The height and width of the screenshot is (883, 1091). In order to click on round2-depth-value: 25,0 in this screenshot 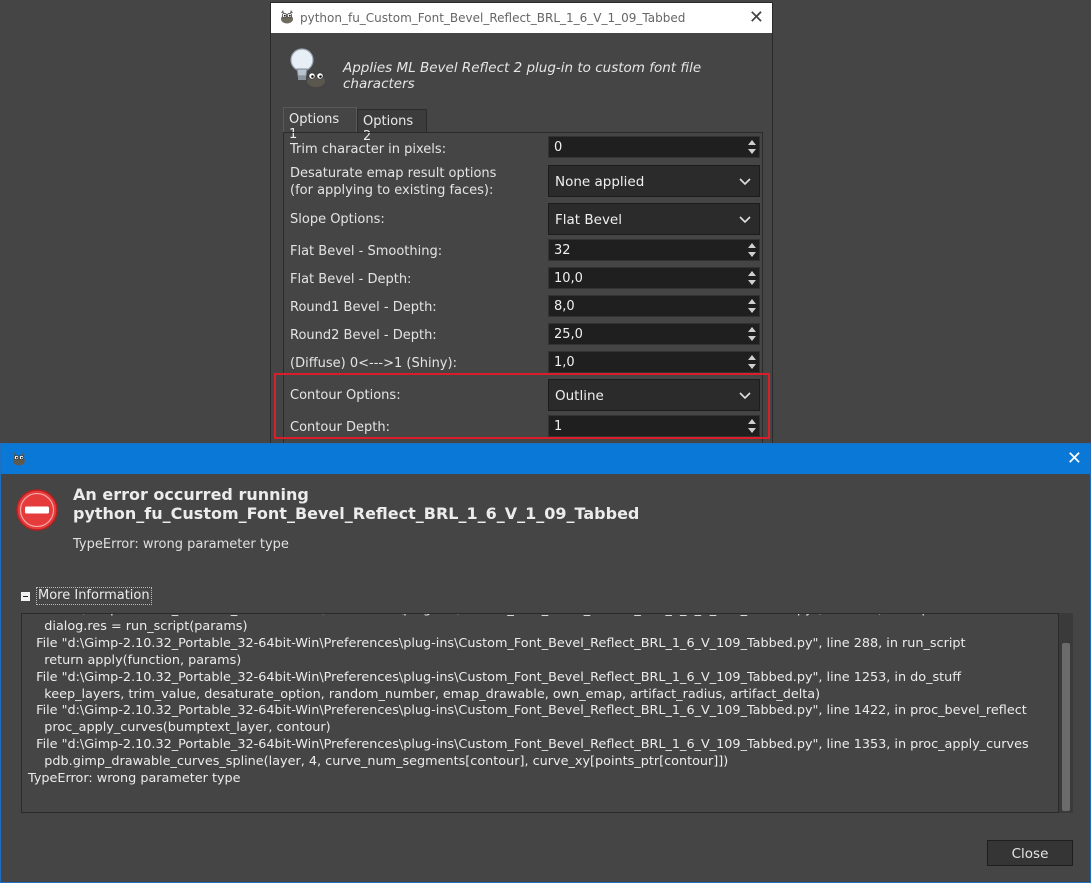, I will do `click(568, 334)`.